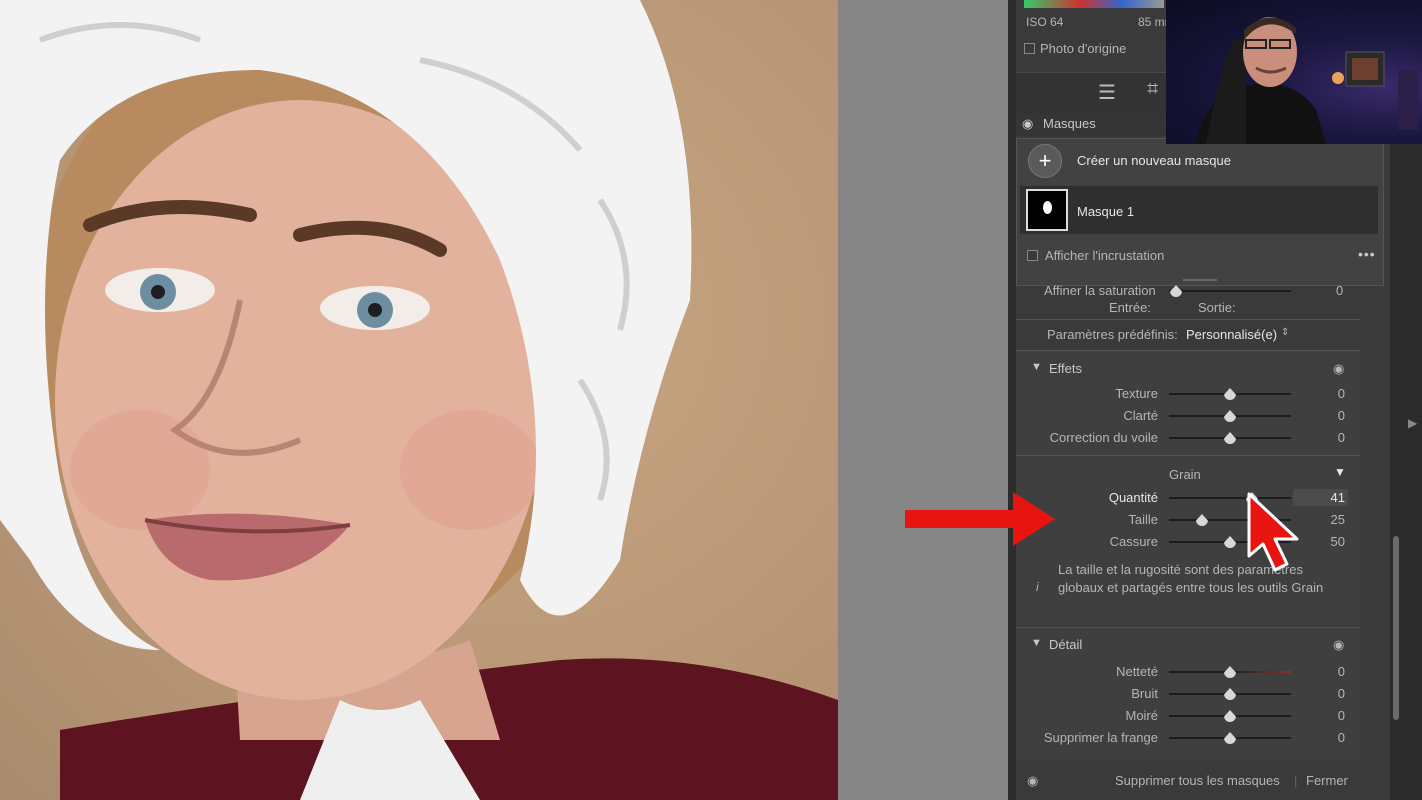 Image resolution: width=1422 pixels, height=800 pixels. Describe the element at coordinates (1029, 48) in the screenshot. I see `original-photo-checkbox` at that location.